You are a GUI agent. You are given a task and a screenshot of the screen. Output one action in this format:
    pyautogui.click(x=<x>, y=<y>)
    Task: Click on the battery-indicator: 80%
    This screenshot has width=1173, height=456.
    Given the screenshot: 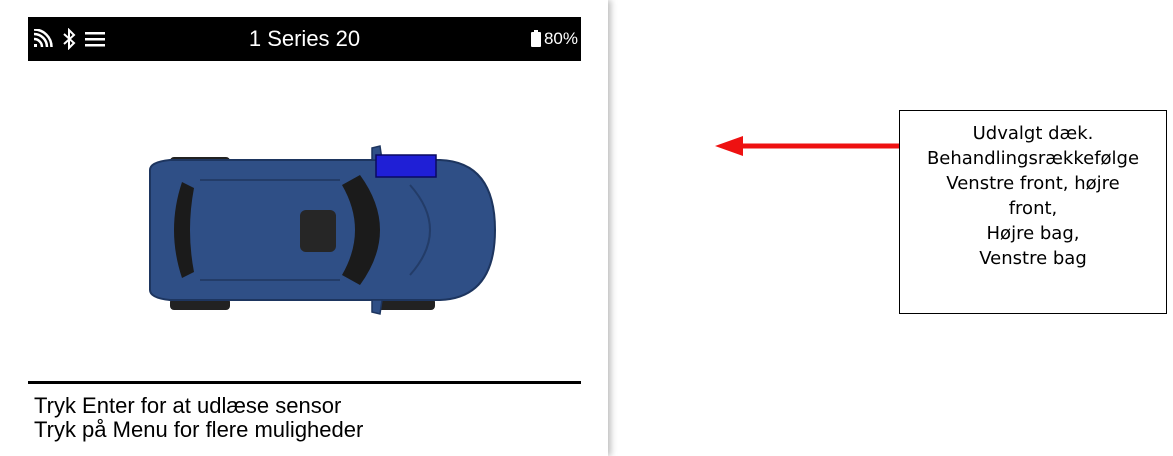 What is the action you would take?
    pyautogui.click(x=554, y=39)
    